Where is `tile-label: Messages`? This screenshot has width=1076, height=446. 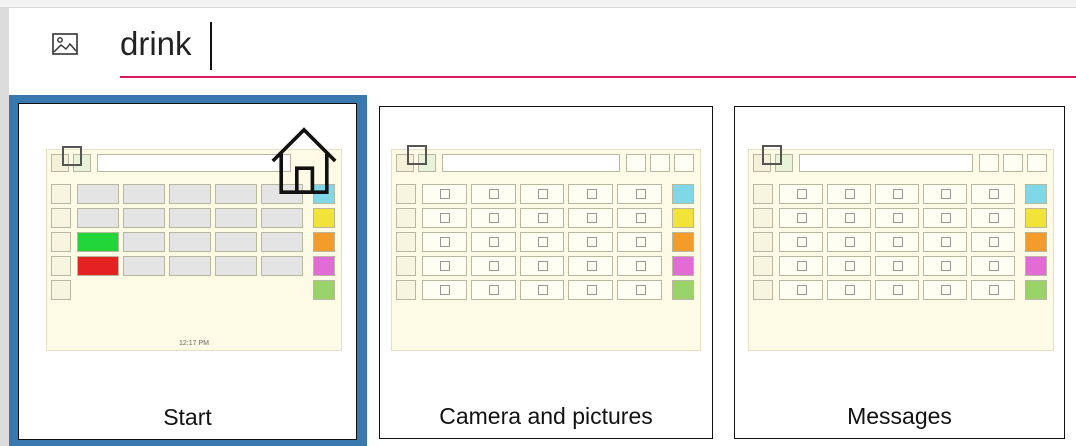
tile-label: Messages is located at coordinates (899, 416).